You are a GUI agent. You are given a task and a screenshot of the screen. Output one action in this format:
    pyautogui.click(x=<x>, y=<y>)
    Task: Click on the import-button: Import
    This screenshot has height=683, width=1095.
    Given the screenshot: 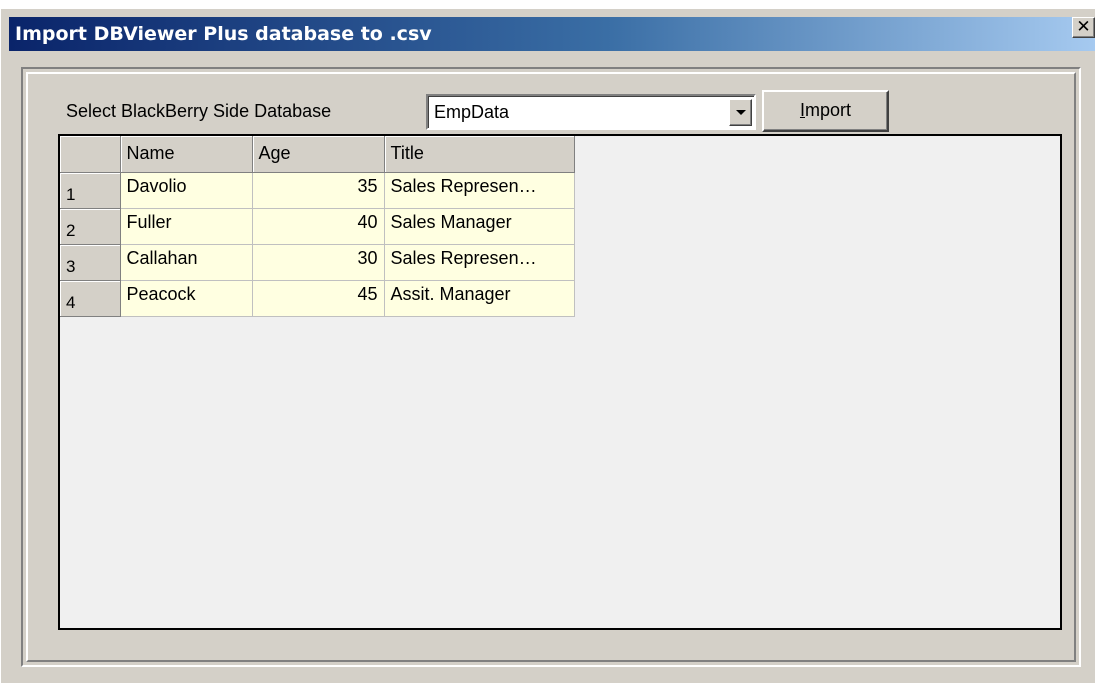 What is the action you would take?
    pyautogui.click(x=825, y=111)
    